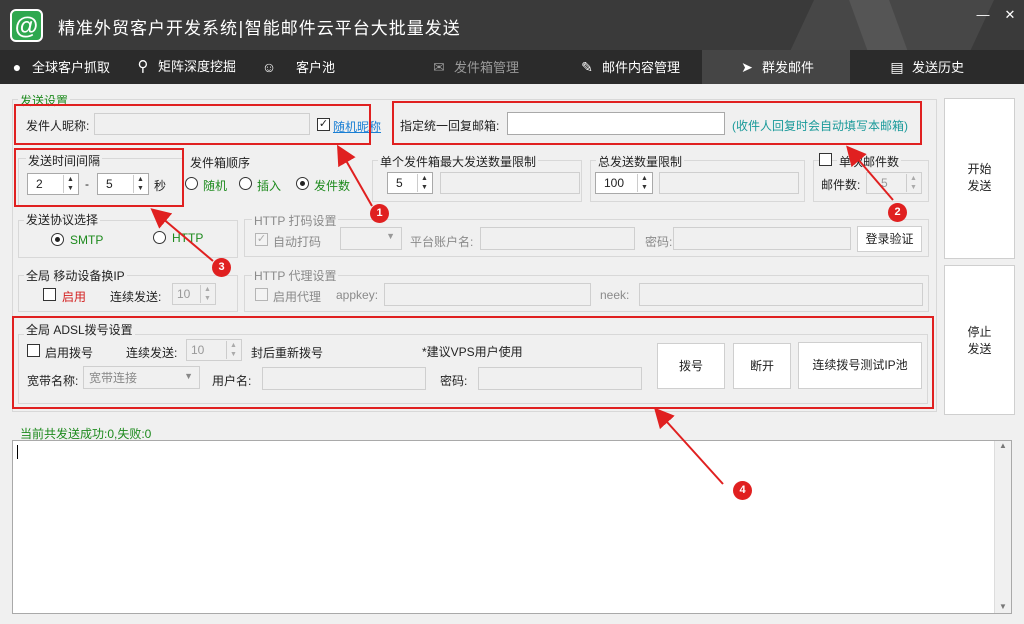 The width and height of the screenshot is (1024, 624). I want to click on annotation-badge-4: 4, so click(742, 490).